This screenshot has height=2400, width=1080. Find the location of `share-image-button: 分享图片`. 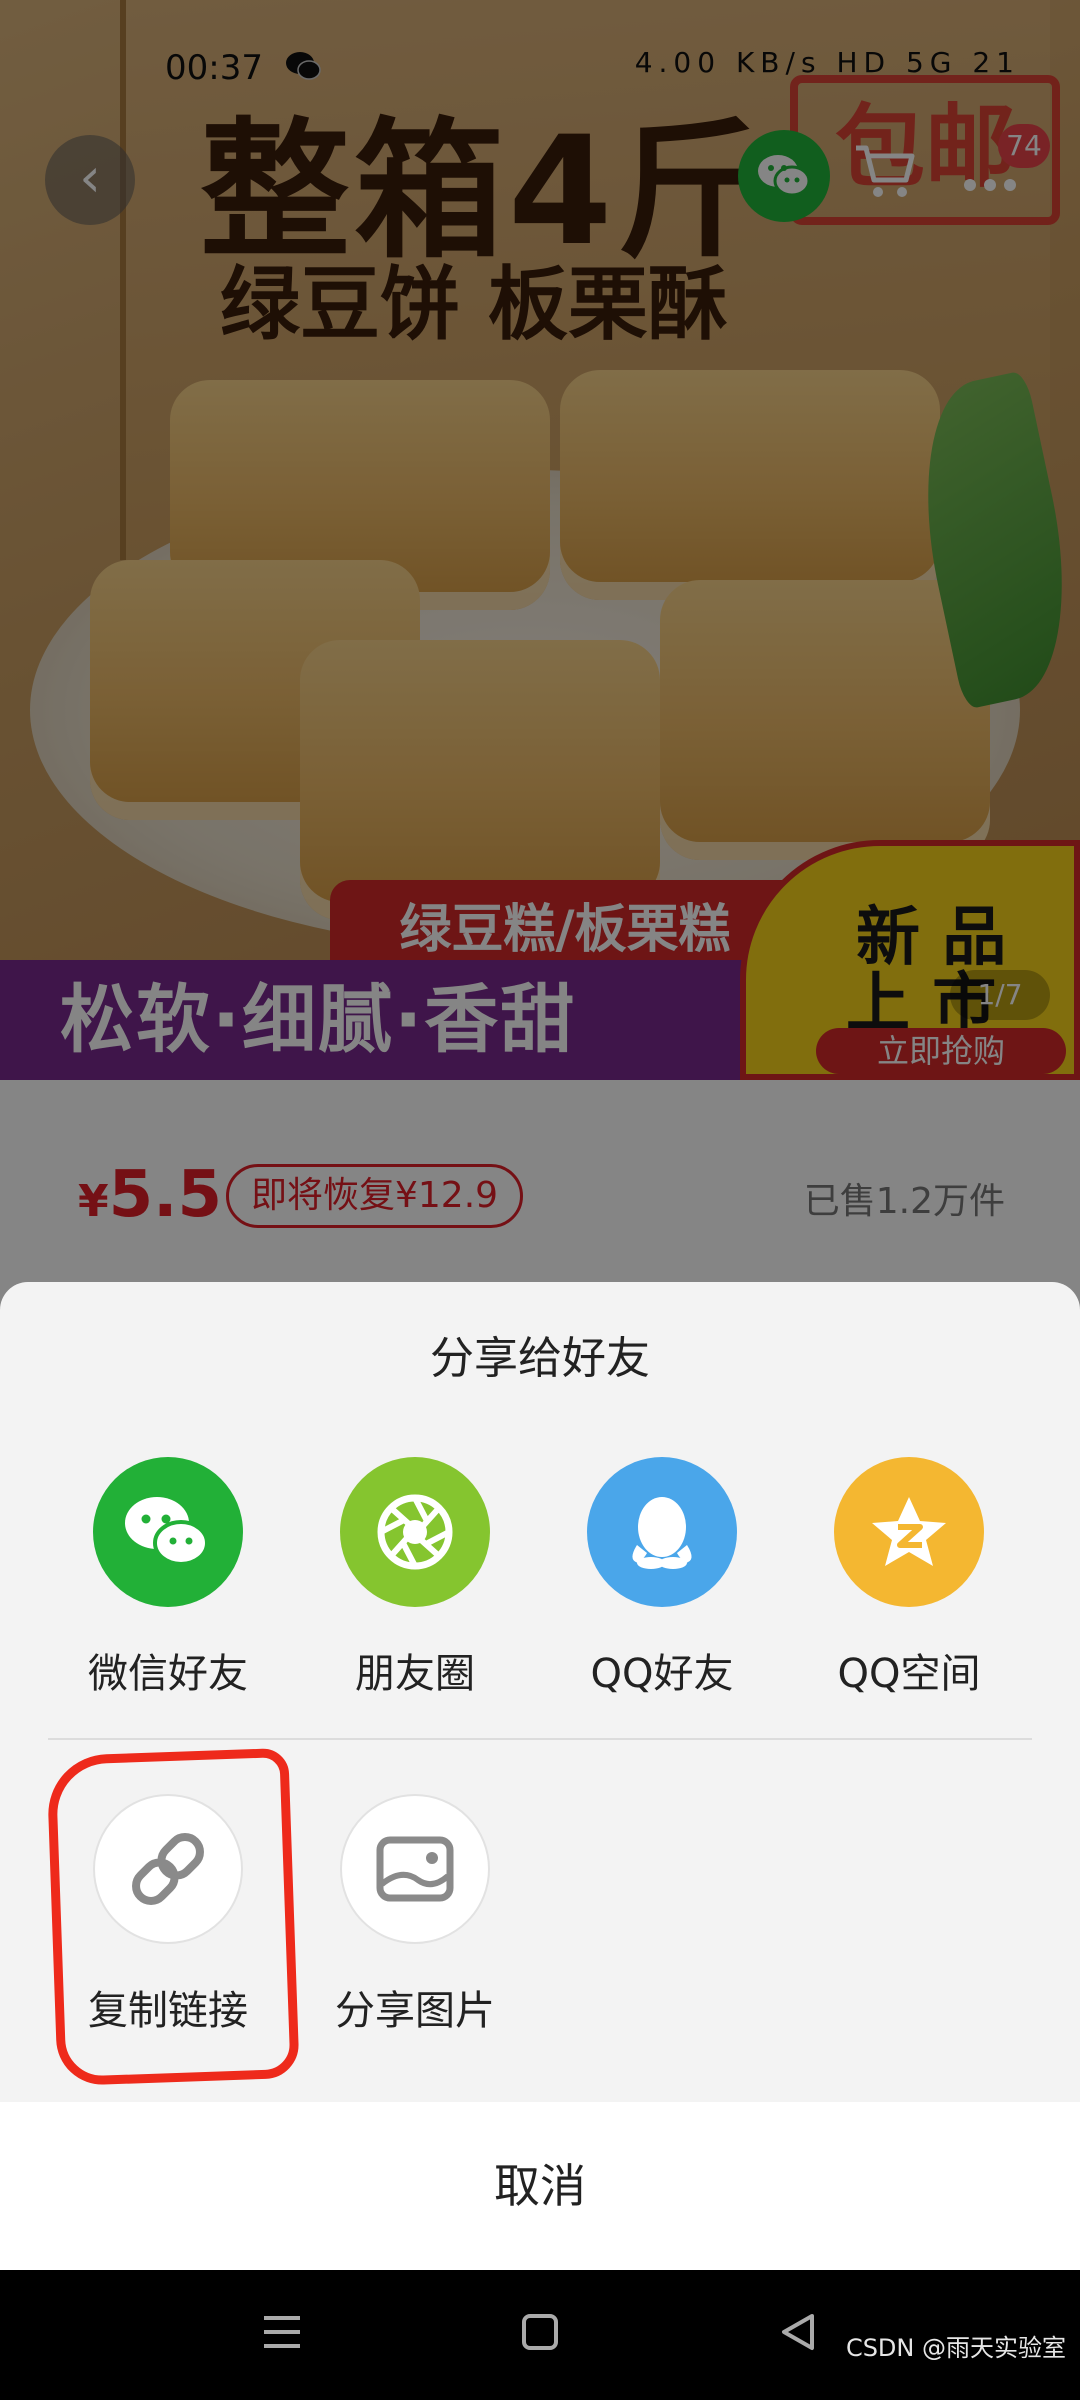

share-image-button: 分享图片 is located at coordinates (415, 1915).